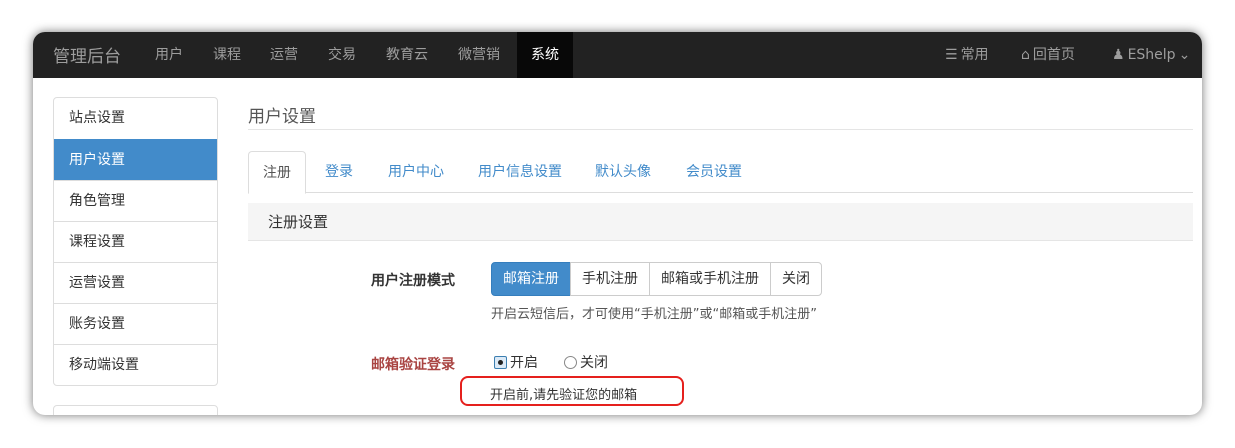 The height and width of the screenshot is (448, 1235). I want to click on tab-default-avatar: 默认头像, so click(623, 172).